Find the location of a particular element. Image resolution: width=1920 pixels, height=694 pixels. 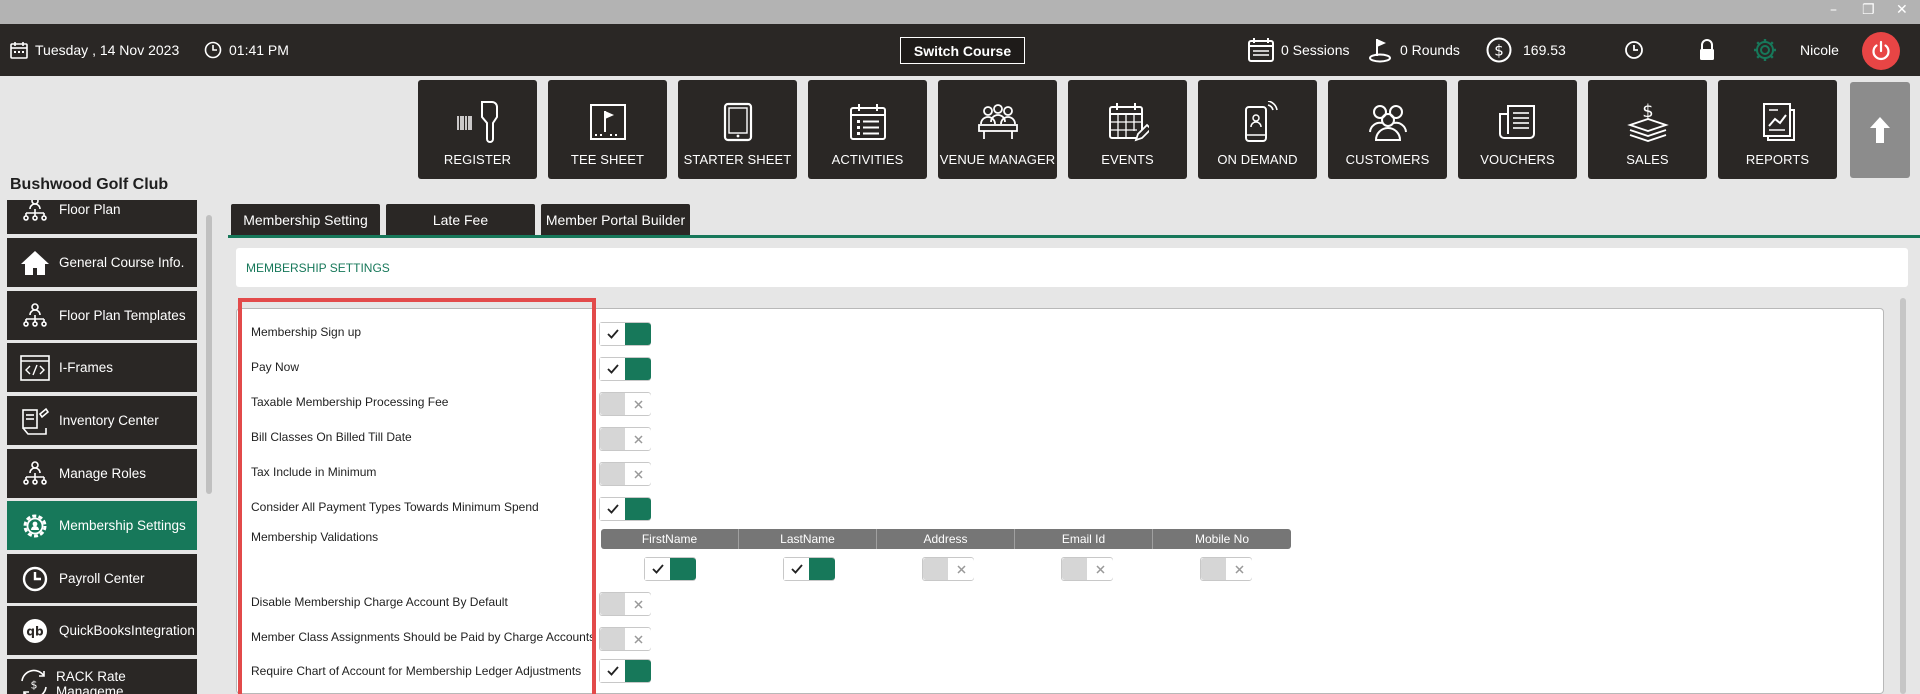

flag-board-icon is located at coordinates (607, 122).